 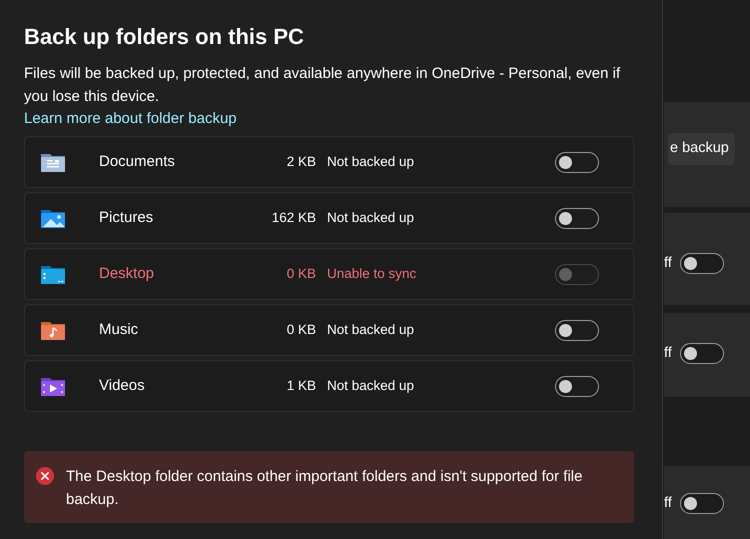 I want to click on folder-size: 2 KB, so click(x=301, y=161).